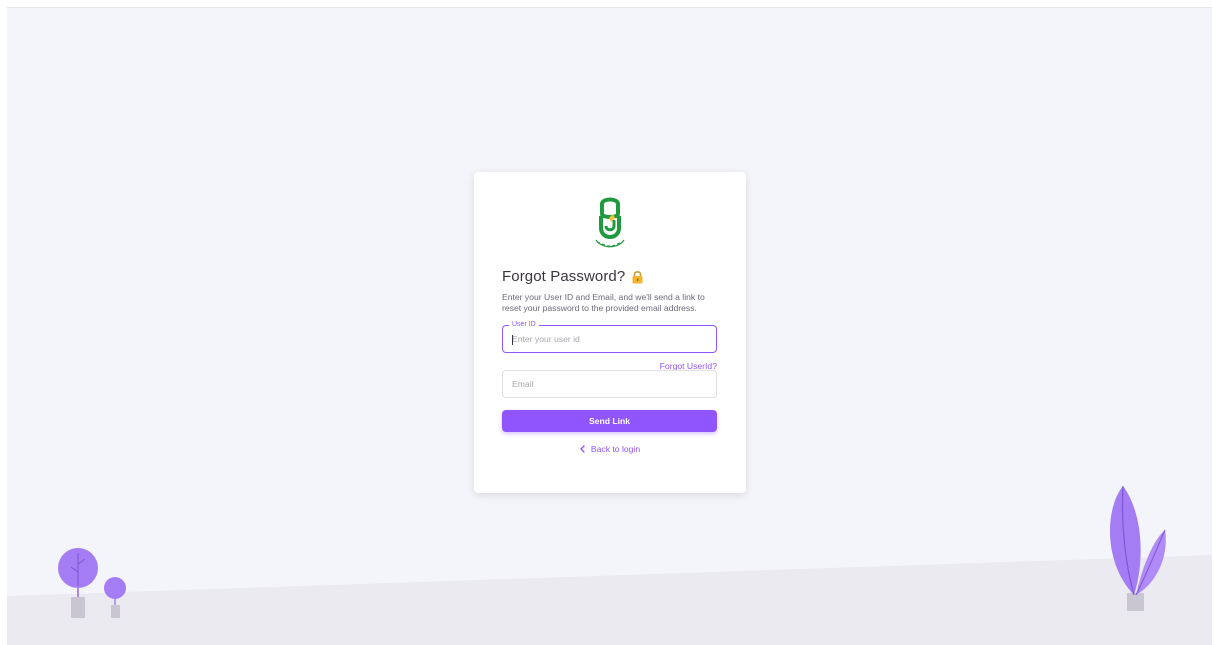  Describe the element at coordinates (610, 222) in the screenshot. I see `organization-logo` at that location.